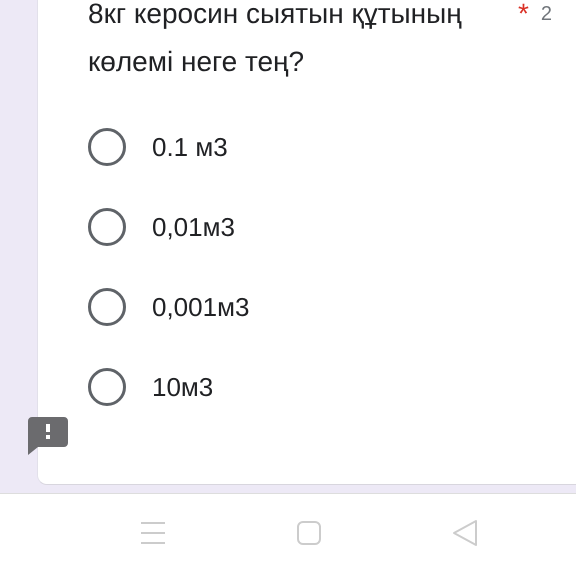 This screenshot has height=572, width=576. What do you see at coordinates (169, 307) in the screenshot?
I see `answer-option: 0,001м3` at bounding box center [169, 307].